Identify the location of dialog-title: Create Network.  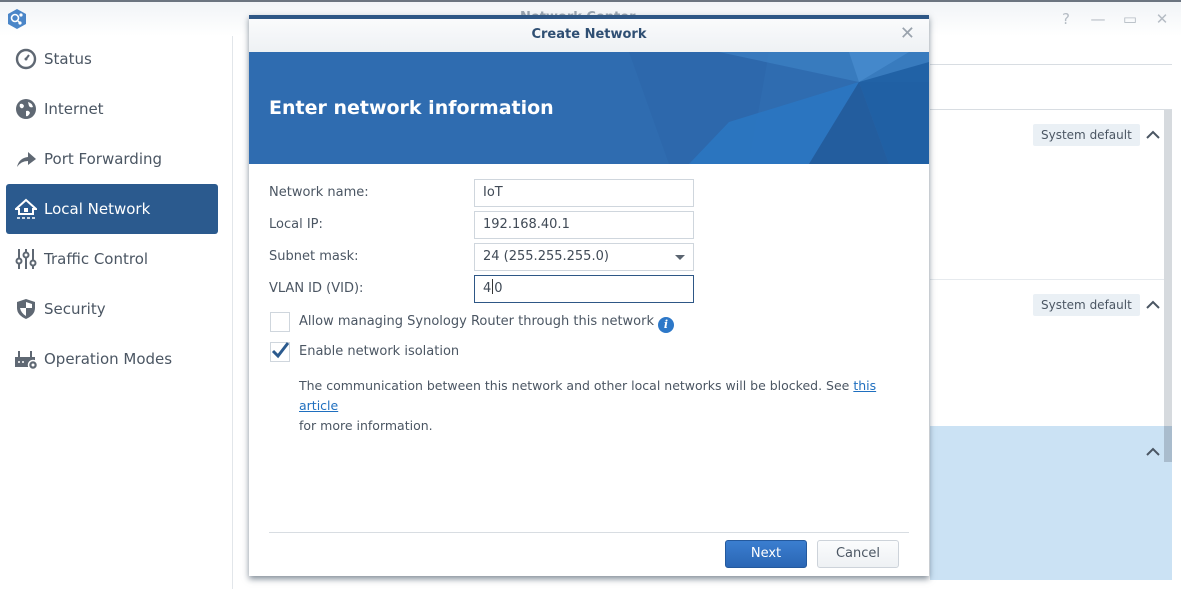
(589, 34).